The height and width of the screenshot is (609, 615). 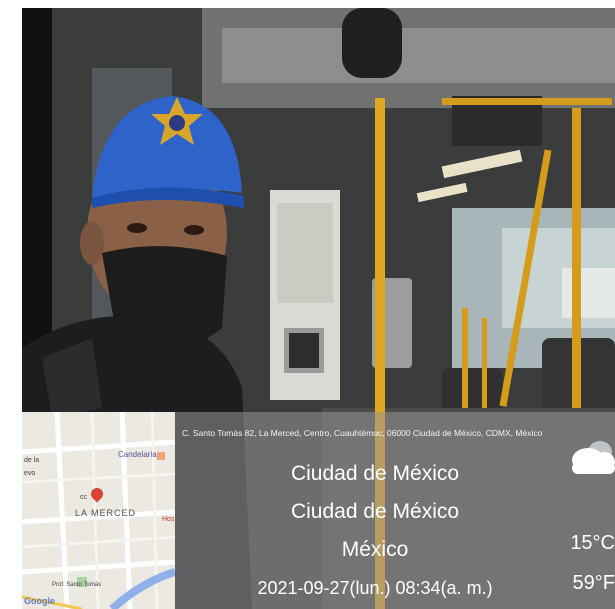 What do you see at coordinates (593, 583) in the screenshot?
I see `temperature-fahrenheit: 59°F` at bounding box center [593, 583].